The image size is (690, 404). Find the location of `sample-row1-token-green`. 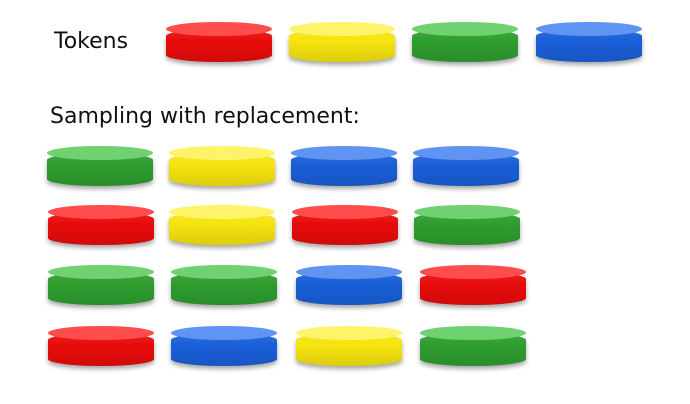

sample-row1-token-green is located at coordinates (100, 166).